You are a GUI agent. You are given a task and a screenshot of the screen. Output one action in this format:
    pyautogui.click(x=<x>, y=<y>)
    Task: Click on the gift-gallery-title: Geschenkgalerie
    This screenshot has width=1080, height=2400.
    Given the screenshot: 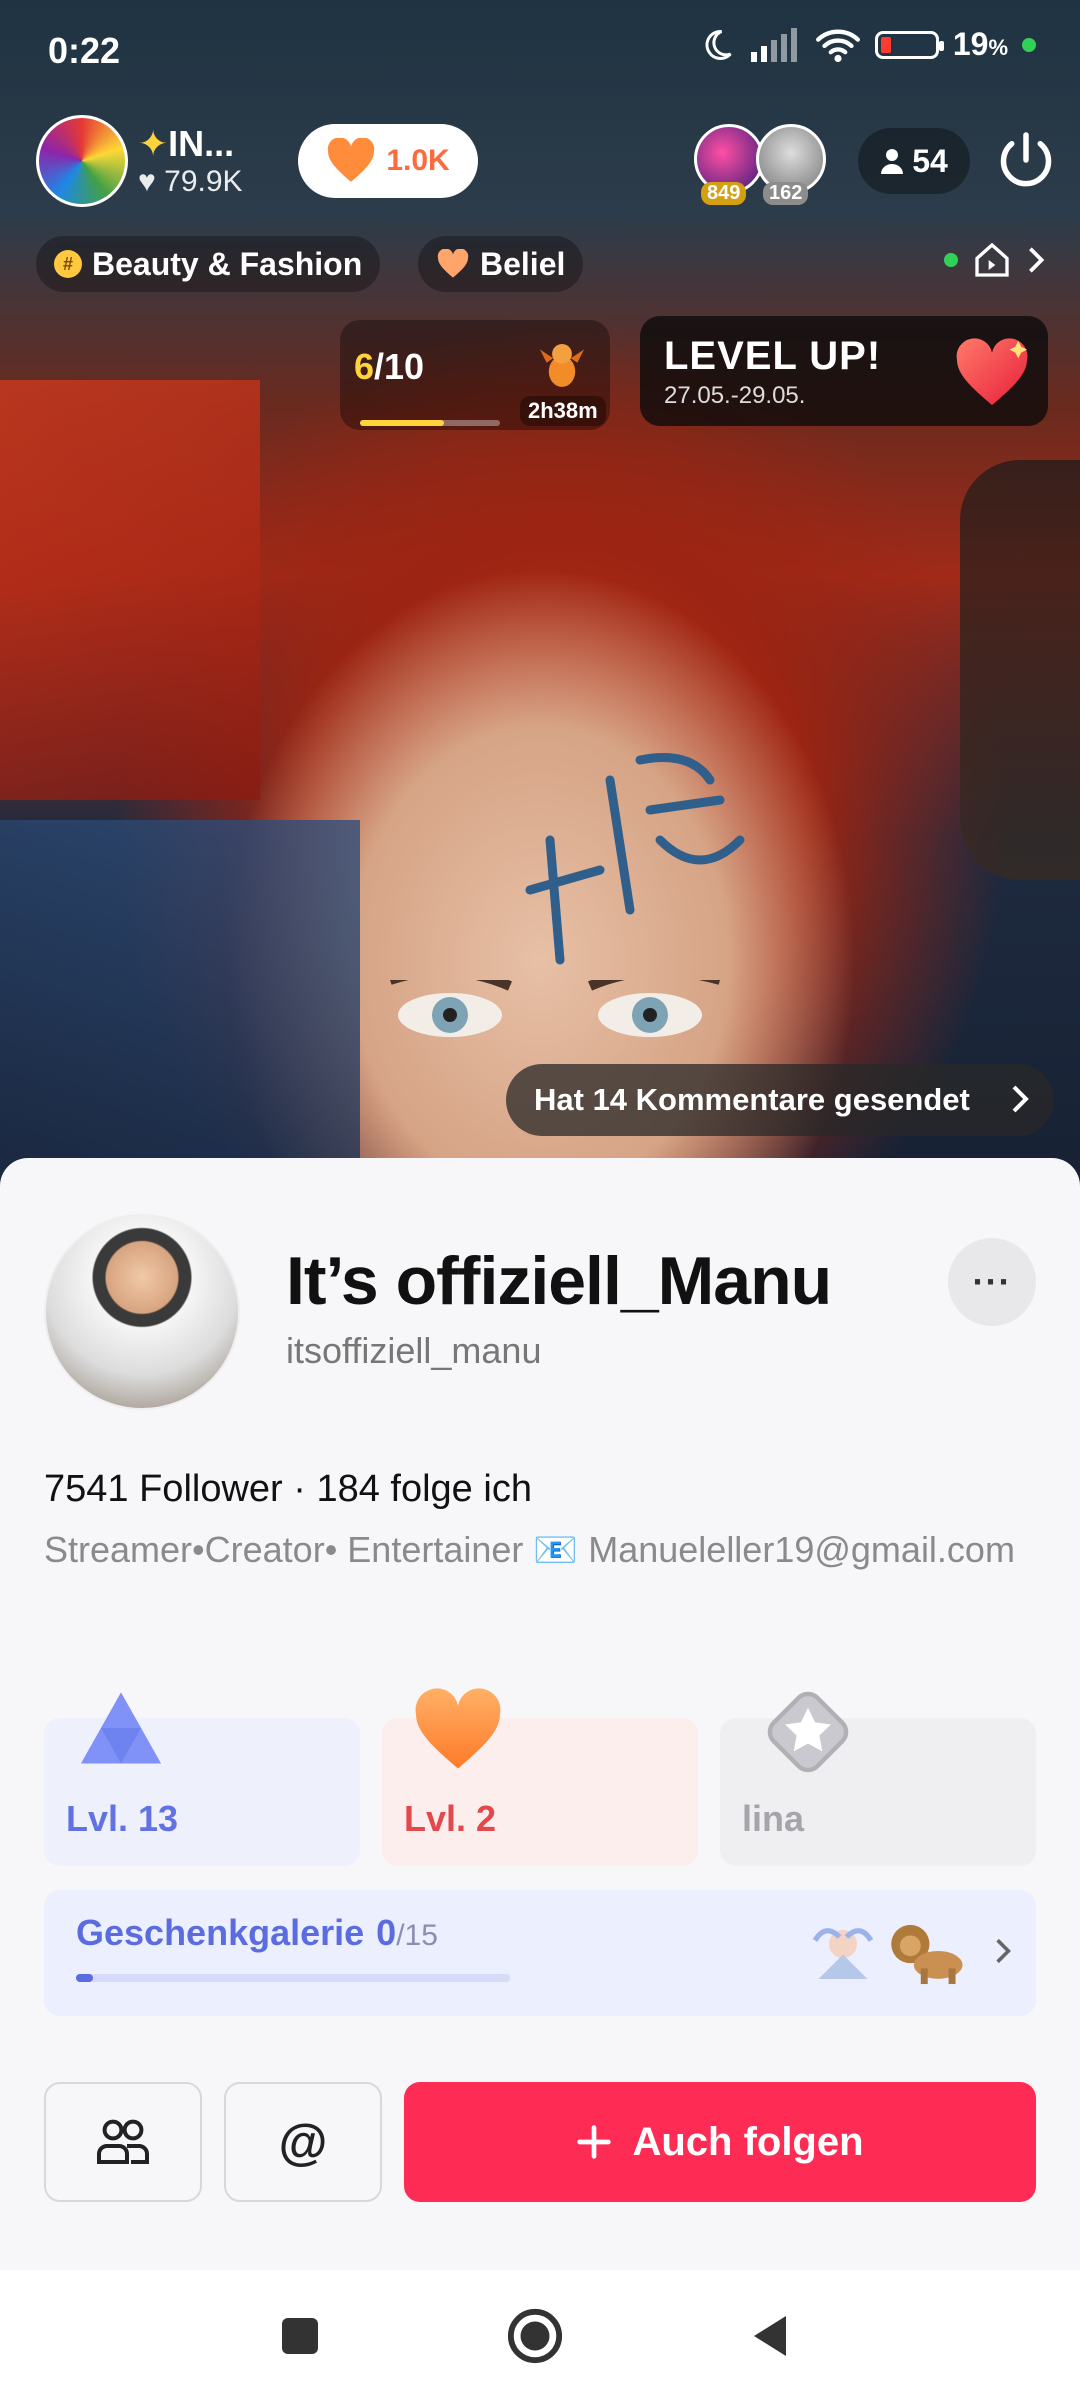 What is the action you would take?
    pyautogui.click(x=220, y=1932)
    